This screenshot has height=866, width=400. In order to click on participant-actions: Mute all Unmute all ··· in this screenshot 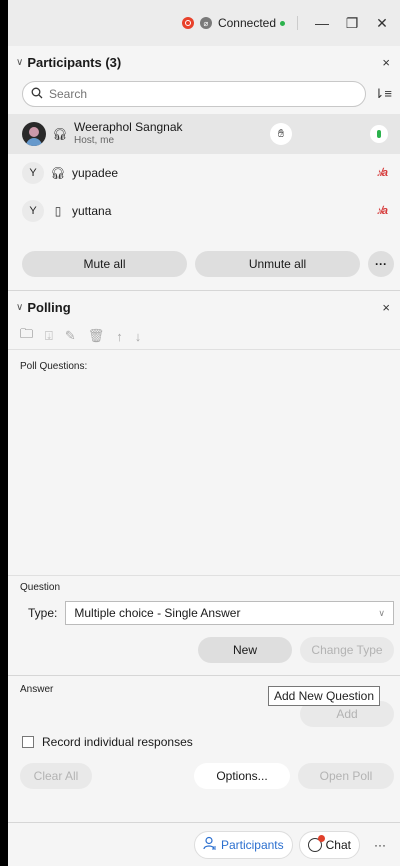, I will do `click(204, 264)`.